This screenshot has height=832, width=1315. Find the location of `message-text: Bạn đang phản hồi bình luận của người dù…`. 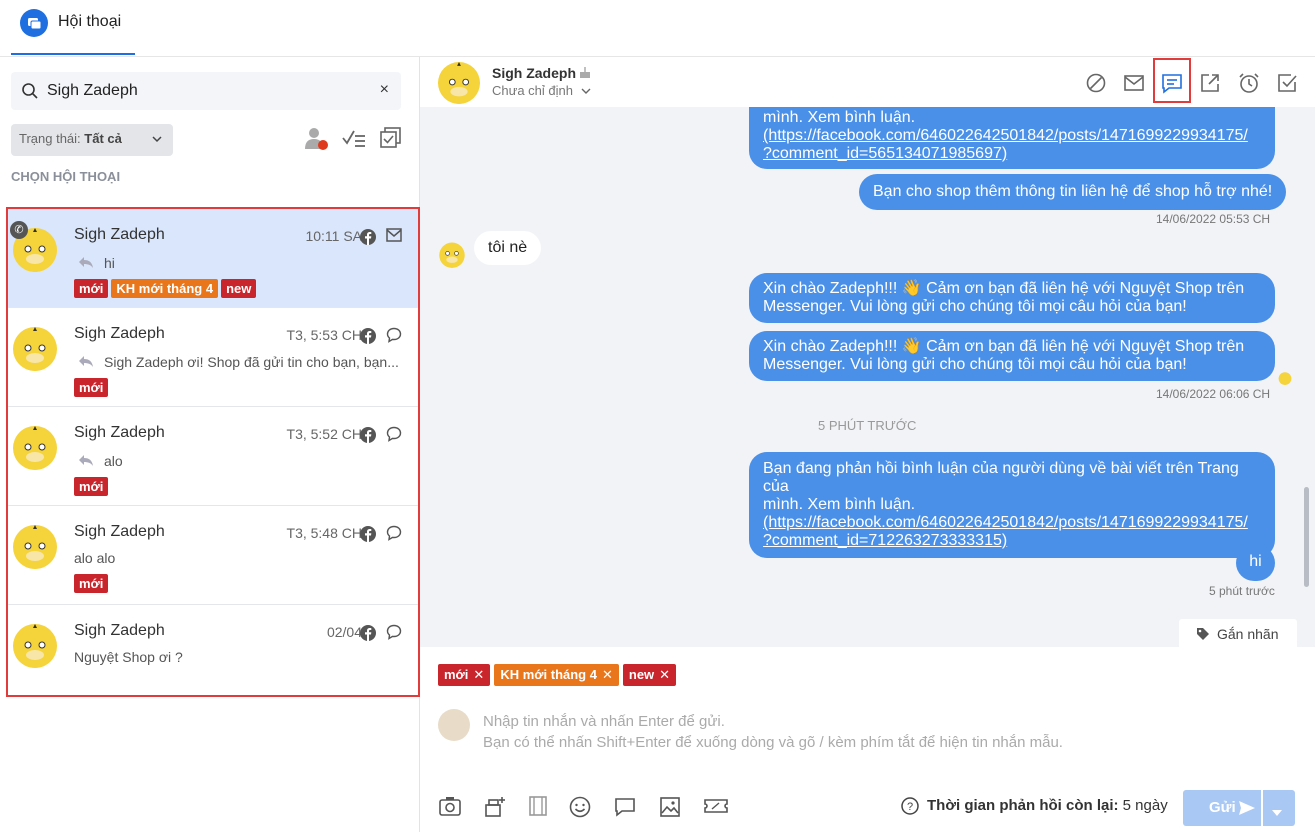

message-text: Bạn đang phản hồi bình luận của người dù… is located at coordinates (1001, 477).